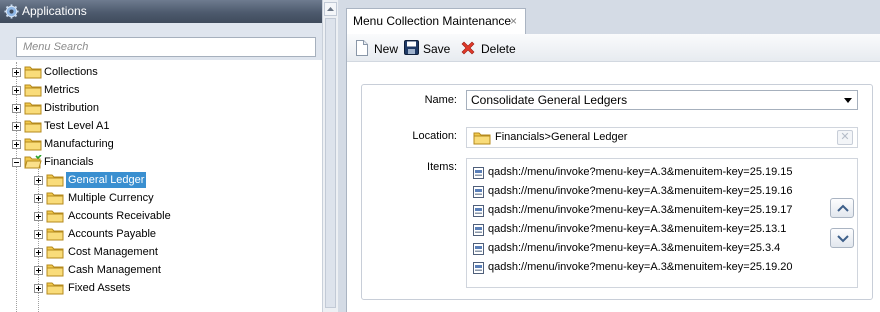 The height and width of the screenshot is (312, 880). Describe the element at coordinates (330, 163) in the screenshot. I see `scrollbar-thumb` at that location.